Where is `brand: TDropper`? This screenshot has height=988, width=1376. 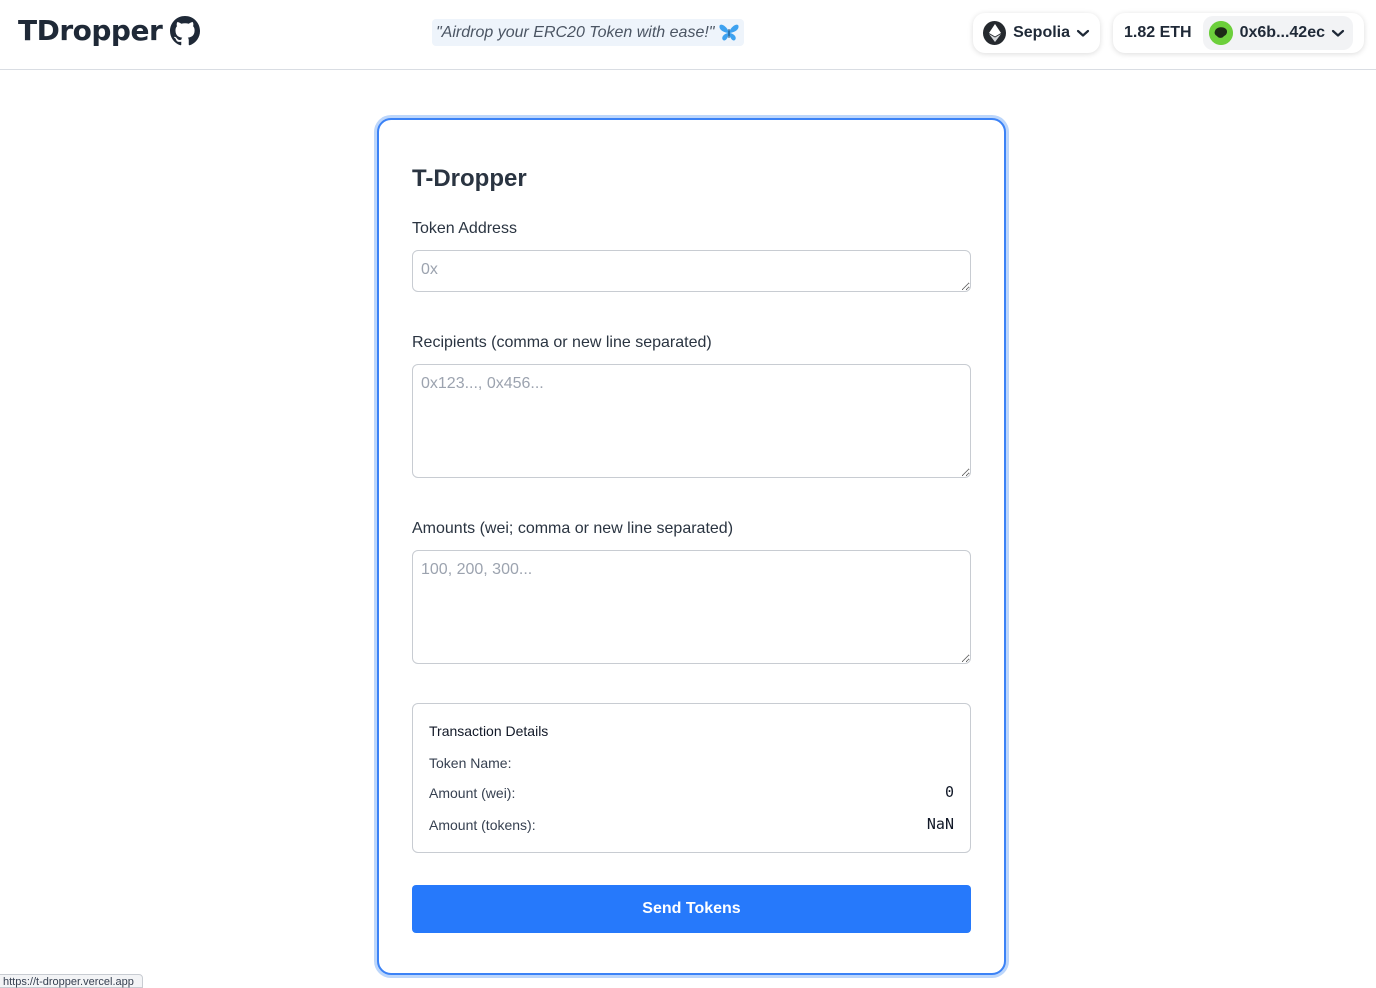
brand: TDropper is located at coordinates (109, 30).